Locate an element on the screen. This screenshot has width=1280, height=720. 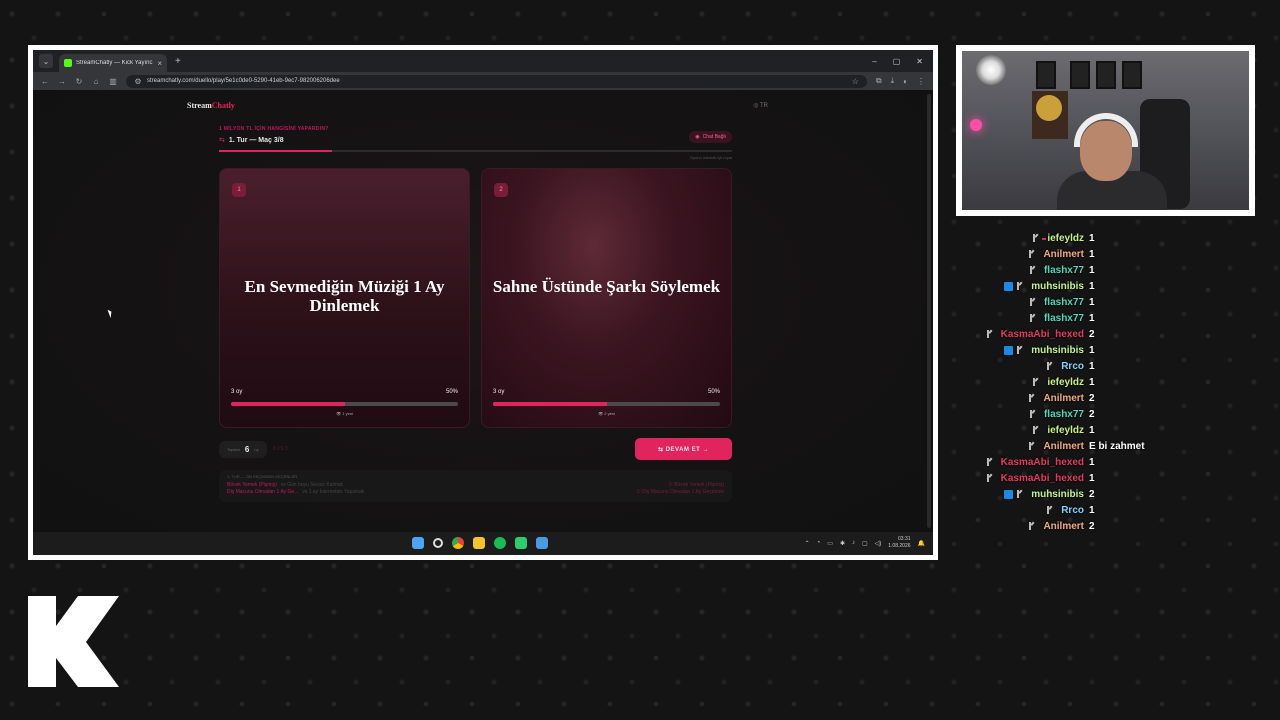
sidebar-icon: ▥ is located at coordinates (113, 81).